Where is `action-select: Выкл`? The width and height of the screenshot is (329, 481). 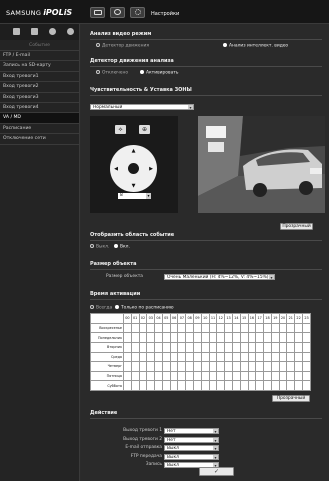 action-select: Выкл is located at coordinates (191, 456).